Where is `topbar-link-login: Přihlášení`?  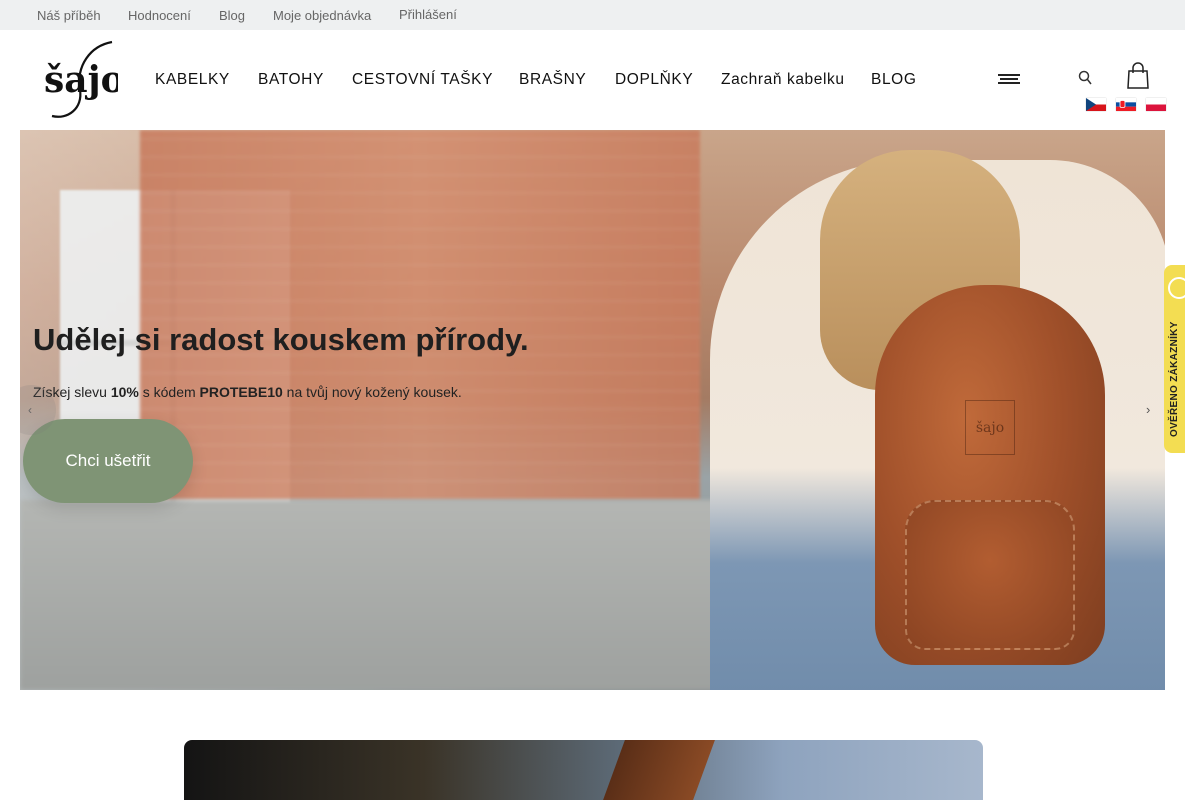 topbar-link-login: Přihlášení is located at coordinates (428, 14).